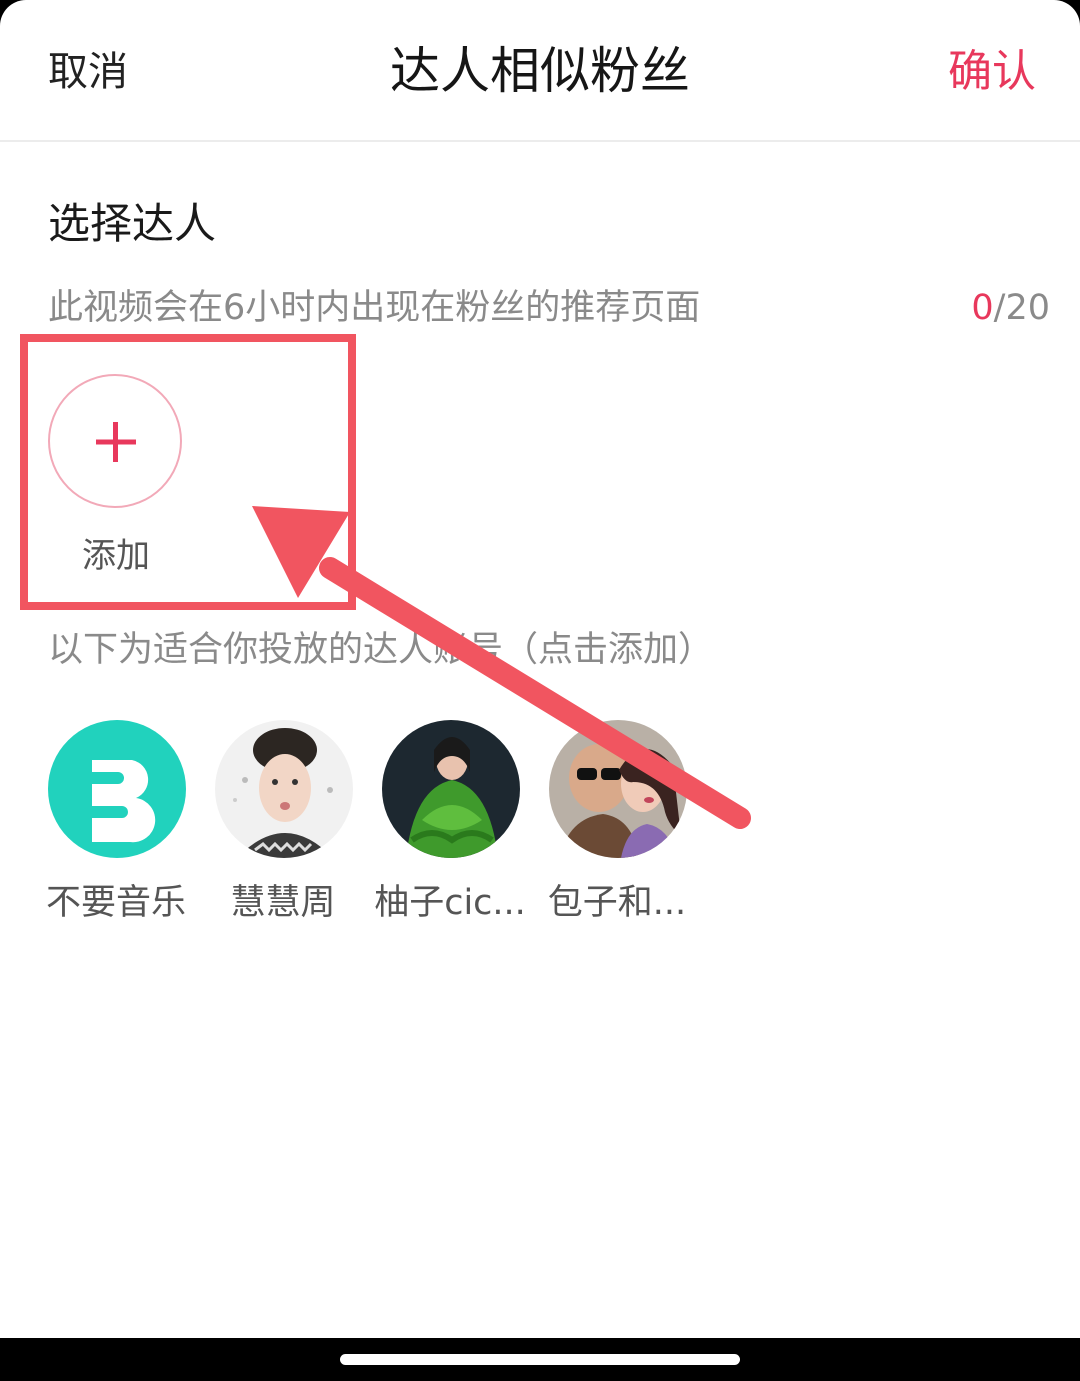  I want to click on header: 取消 达人相似粉丝 确认, so click(540, 71).